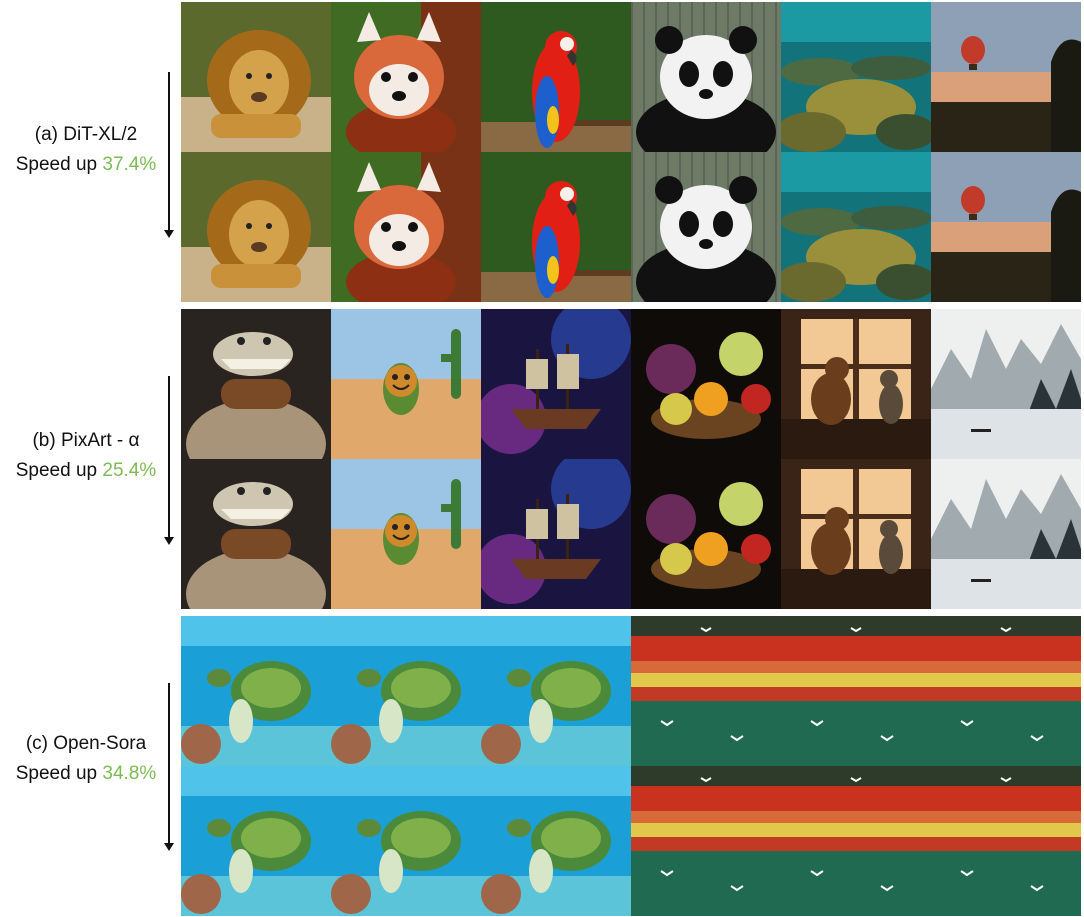 The width and height of the screenshot is (1084, 917). What do you see at coordinates (129, 164) in the screenshot?
I see `speed-up-value: 37.4%` at bounding box center [129, 164].